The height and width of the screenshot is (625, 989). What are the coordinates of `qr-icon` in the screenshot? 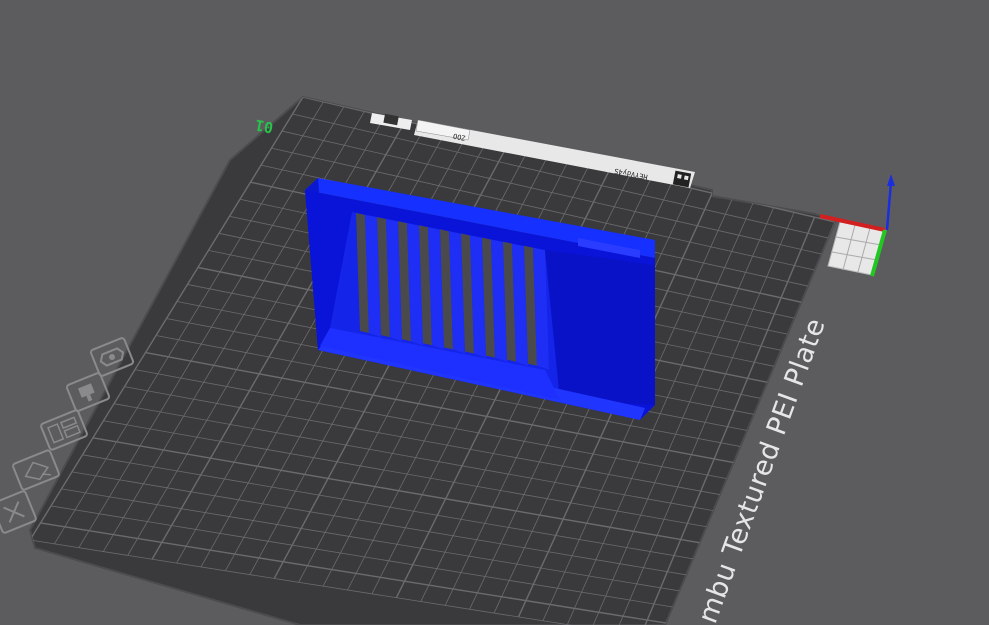 It's located at (682, 179).